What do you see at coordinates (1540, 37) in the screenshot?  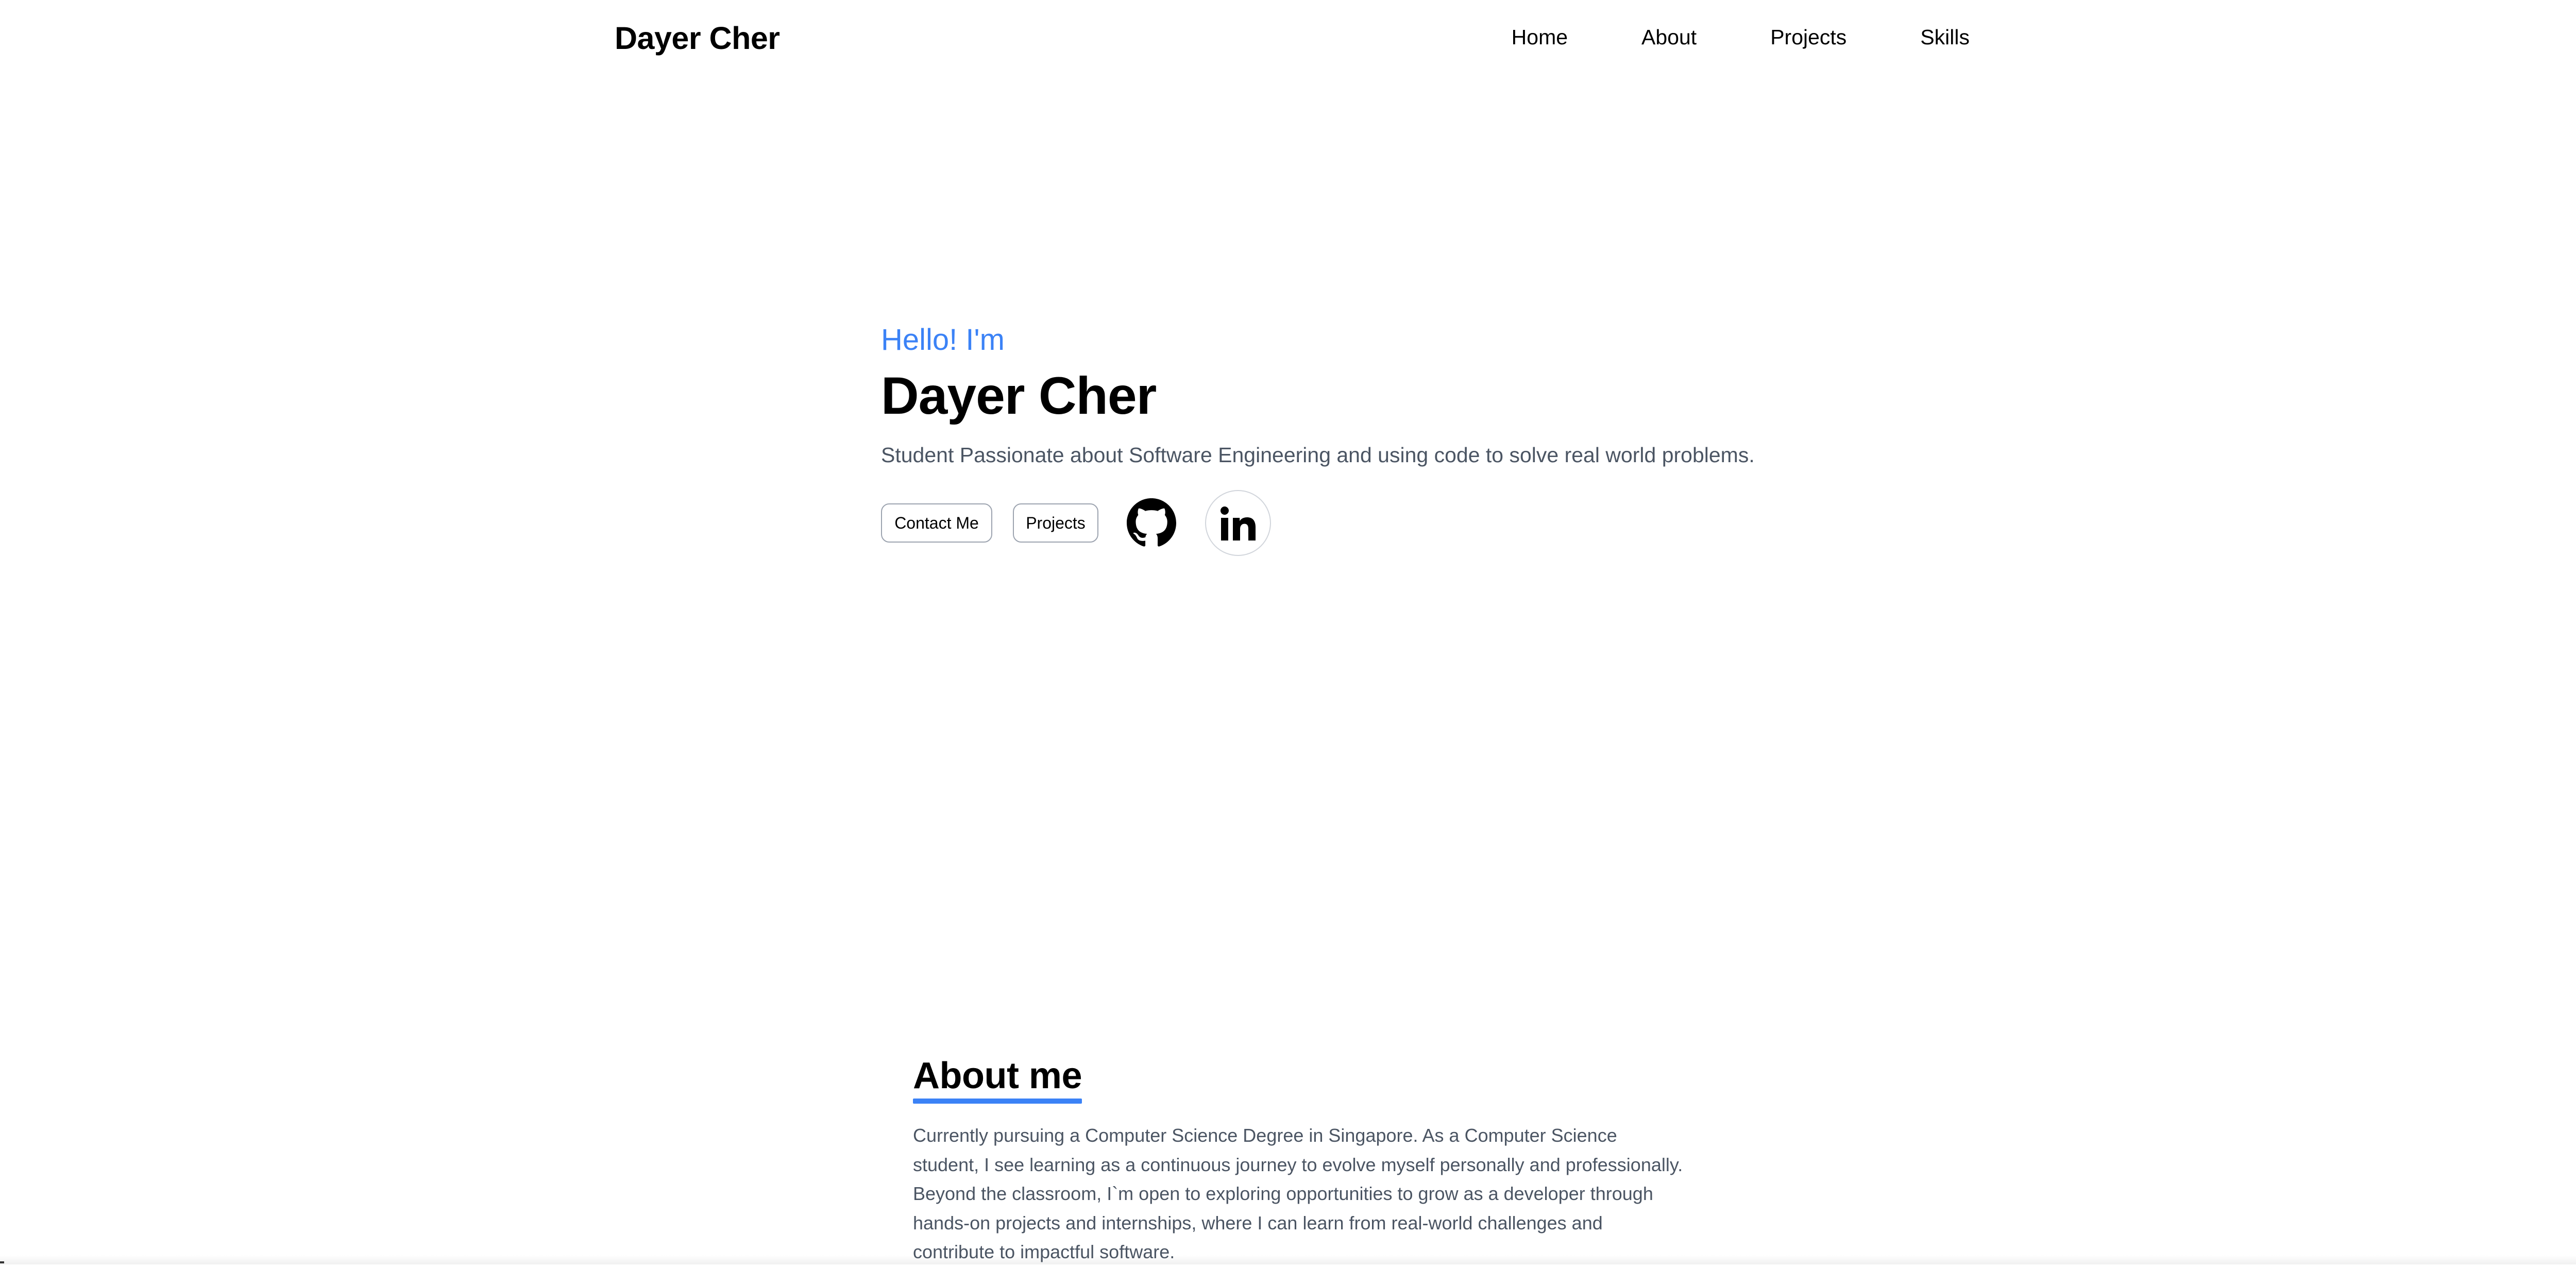 I see `nav-home: Home` at bounding box center [1540, 37].